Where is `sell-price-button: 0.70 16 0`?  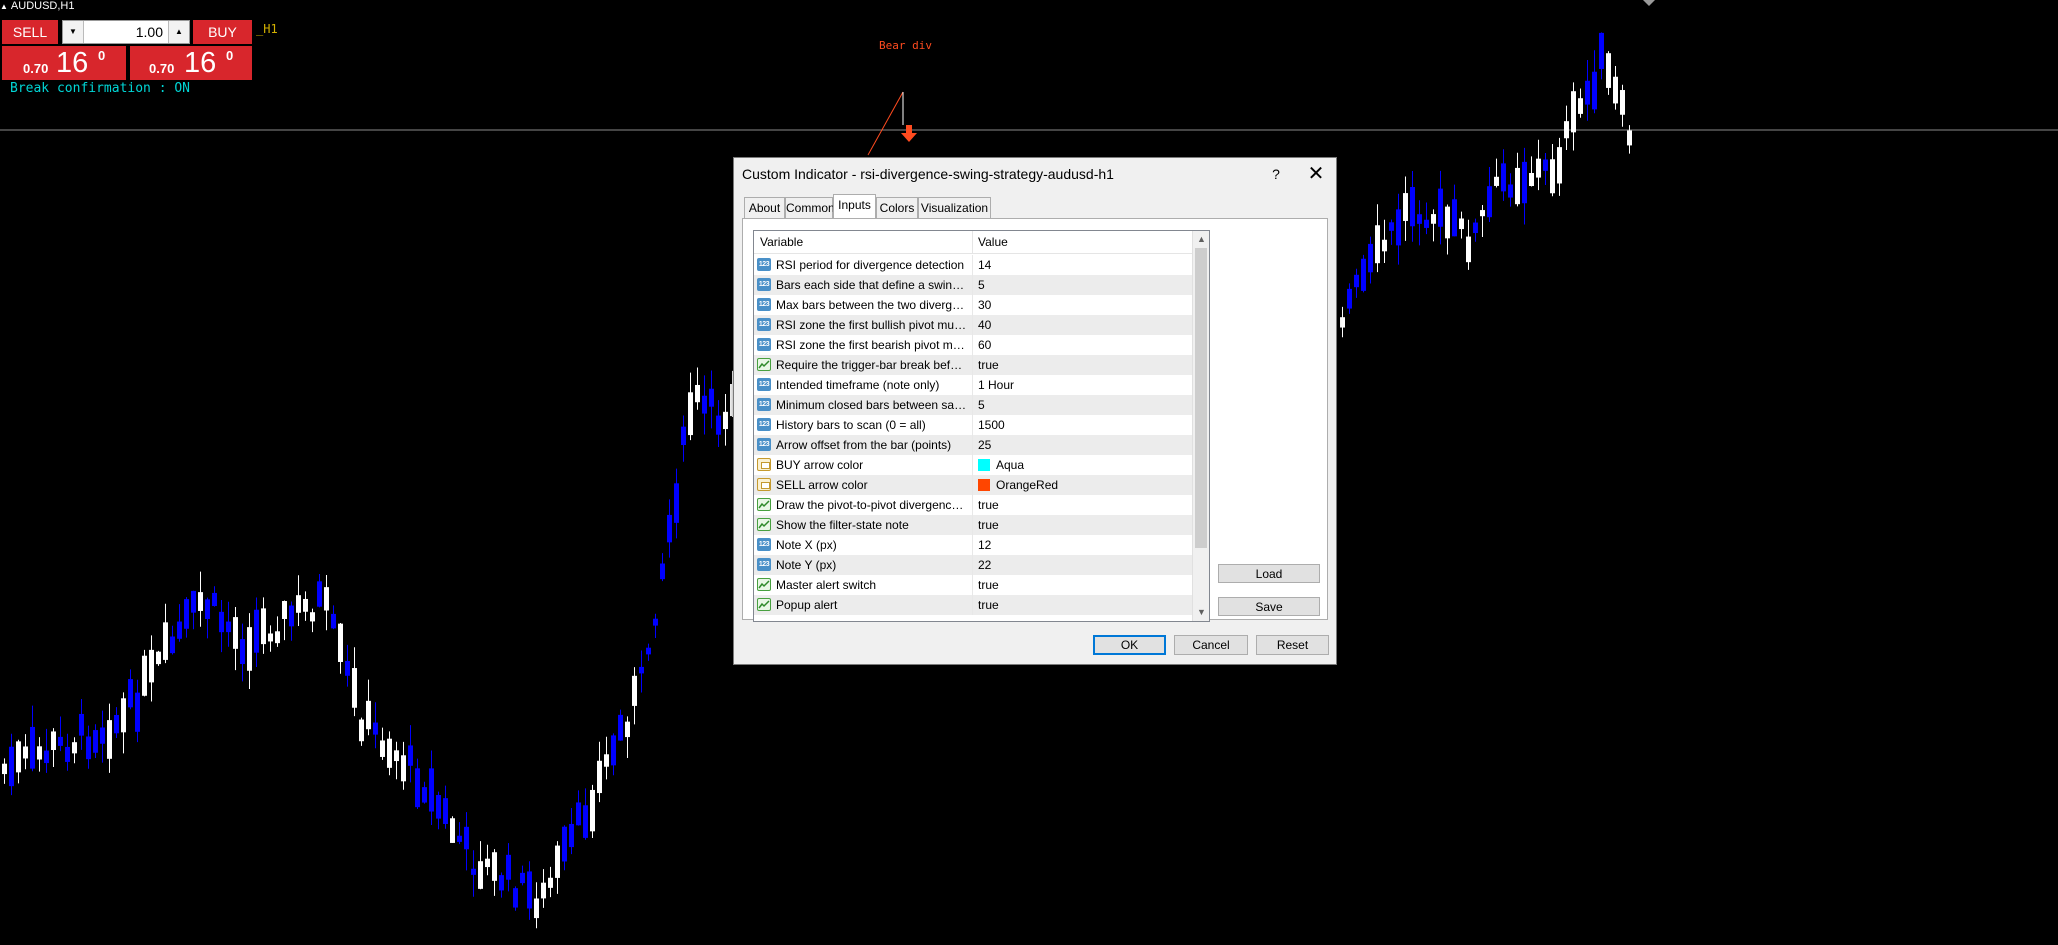 sell-price-button: 0.70 16 0 is located at coordinates (64, 63).